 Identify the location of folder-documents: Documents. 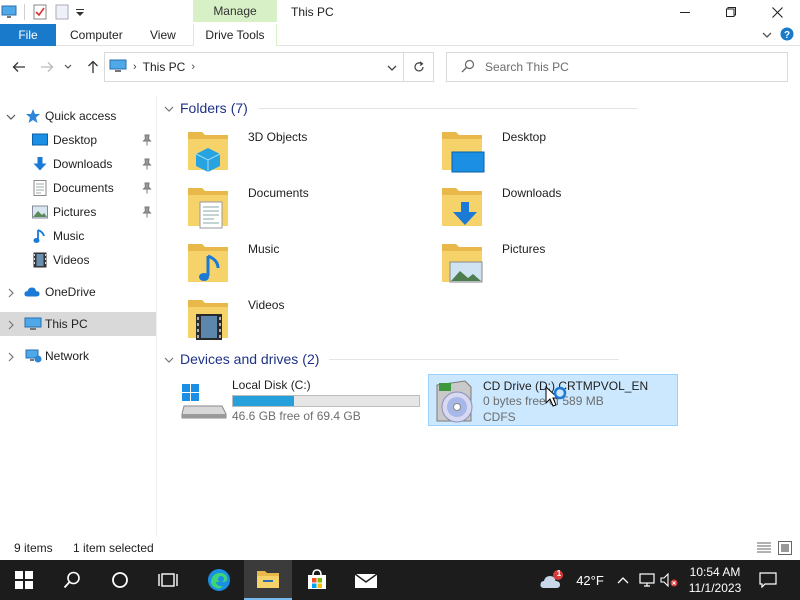
(302, 206).